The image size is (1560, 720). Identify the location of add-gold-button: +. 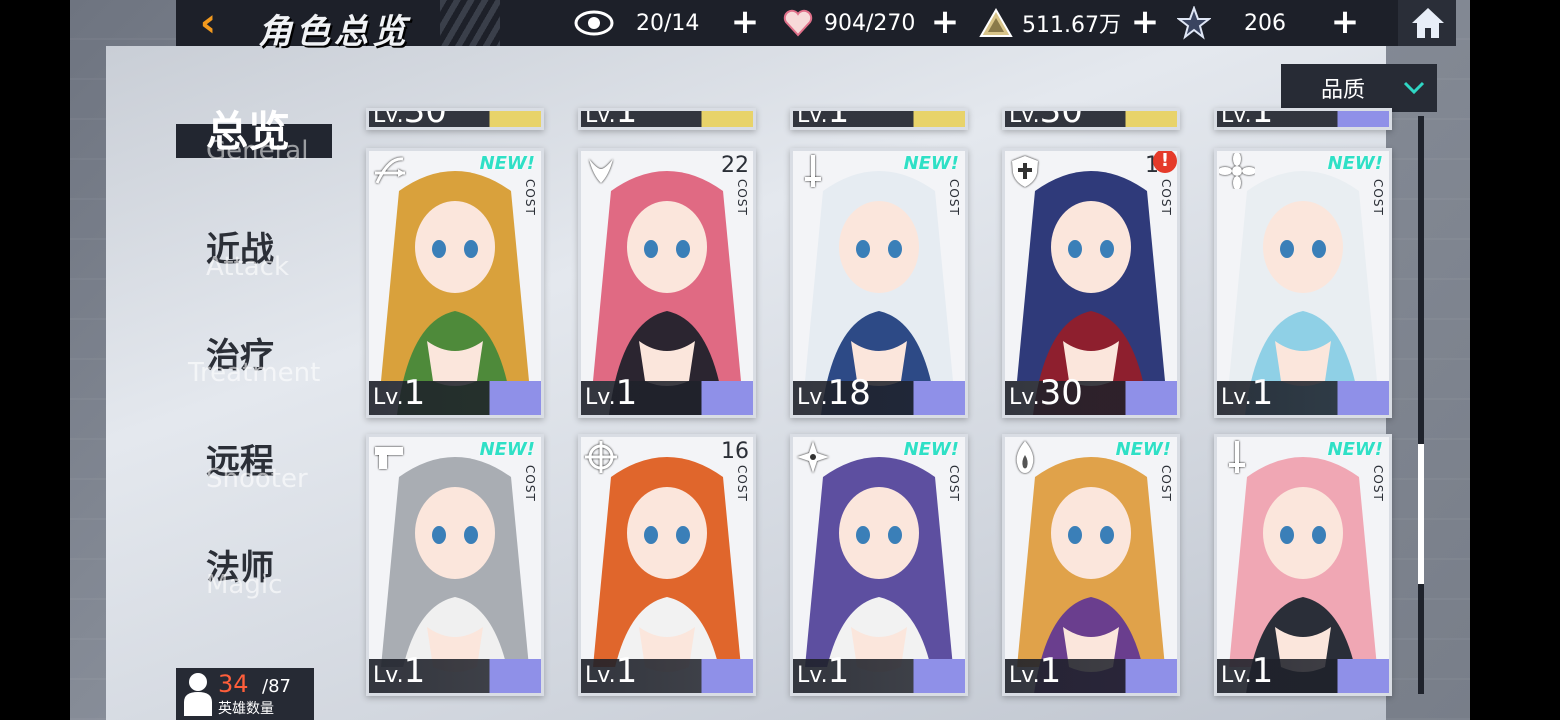
(1145, 22).